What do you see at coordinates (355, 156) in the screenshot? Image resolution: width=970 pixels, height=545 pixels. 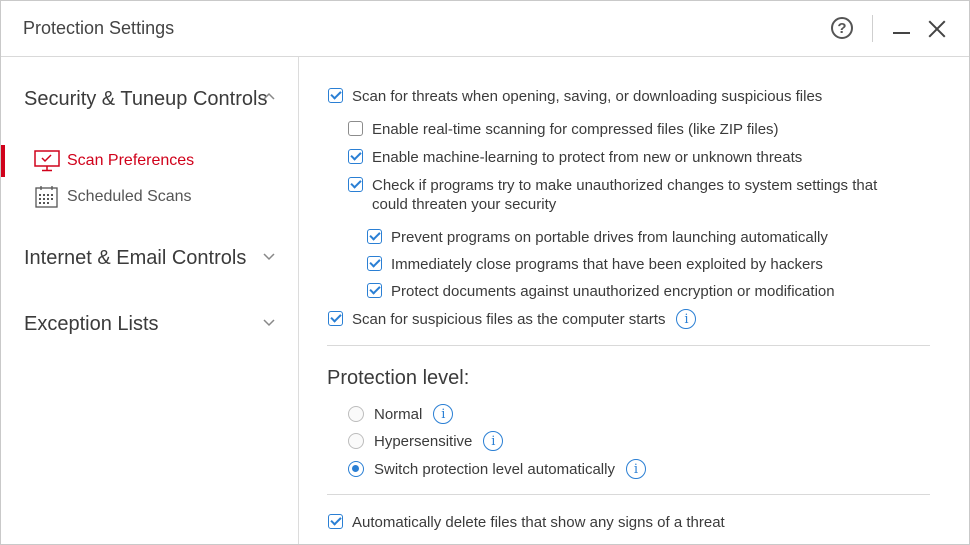 I see `machine-learning-checkbox` at bounding box center [355, 156].